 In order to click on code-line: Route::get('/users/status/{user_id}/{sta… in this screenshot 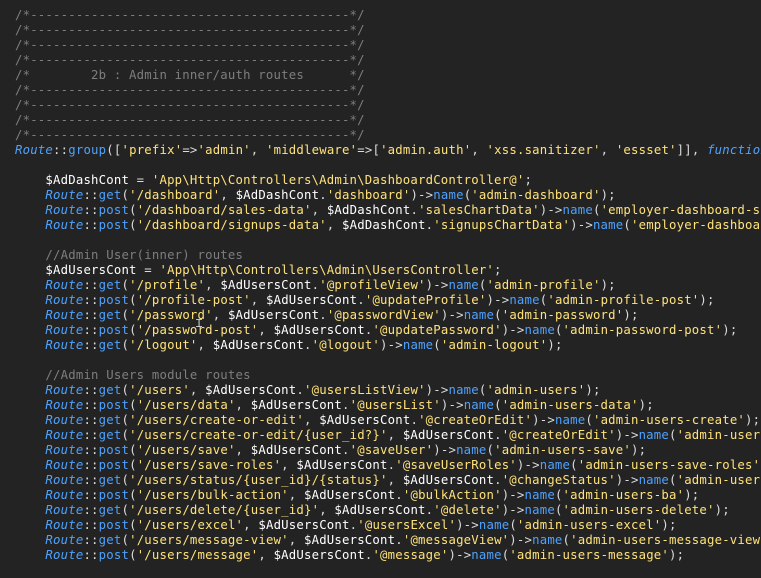, I will do `click(388, 480)`.